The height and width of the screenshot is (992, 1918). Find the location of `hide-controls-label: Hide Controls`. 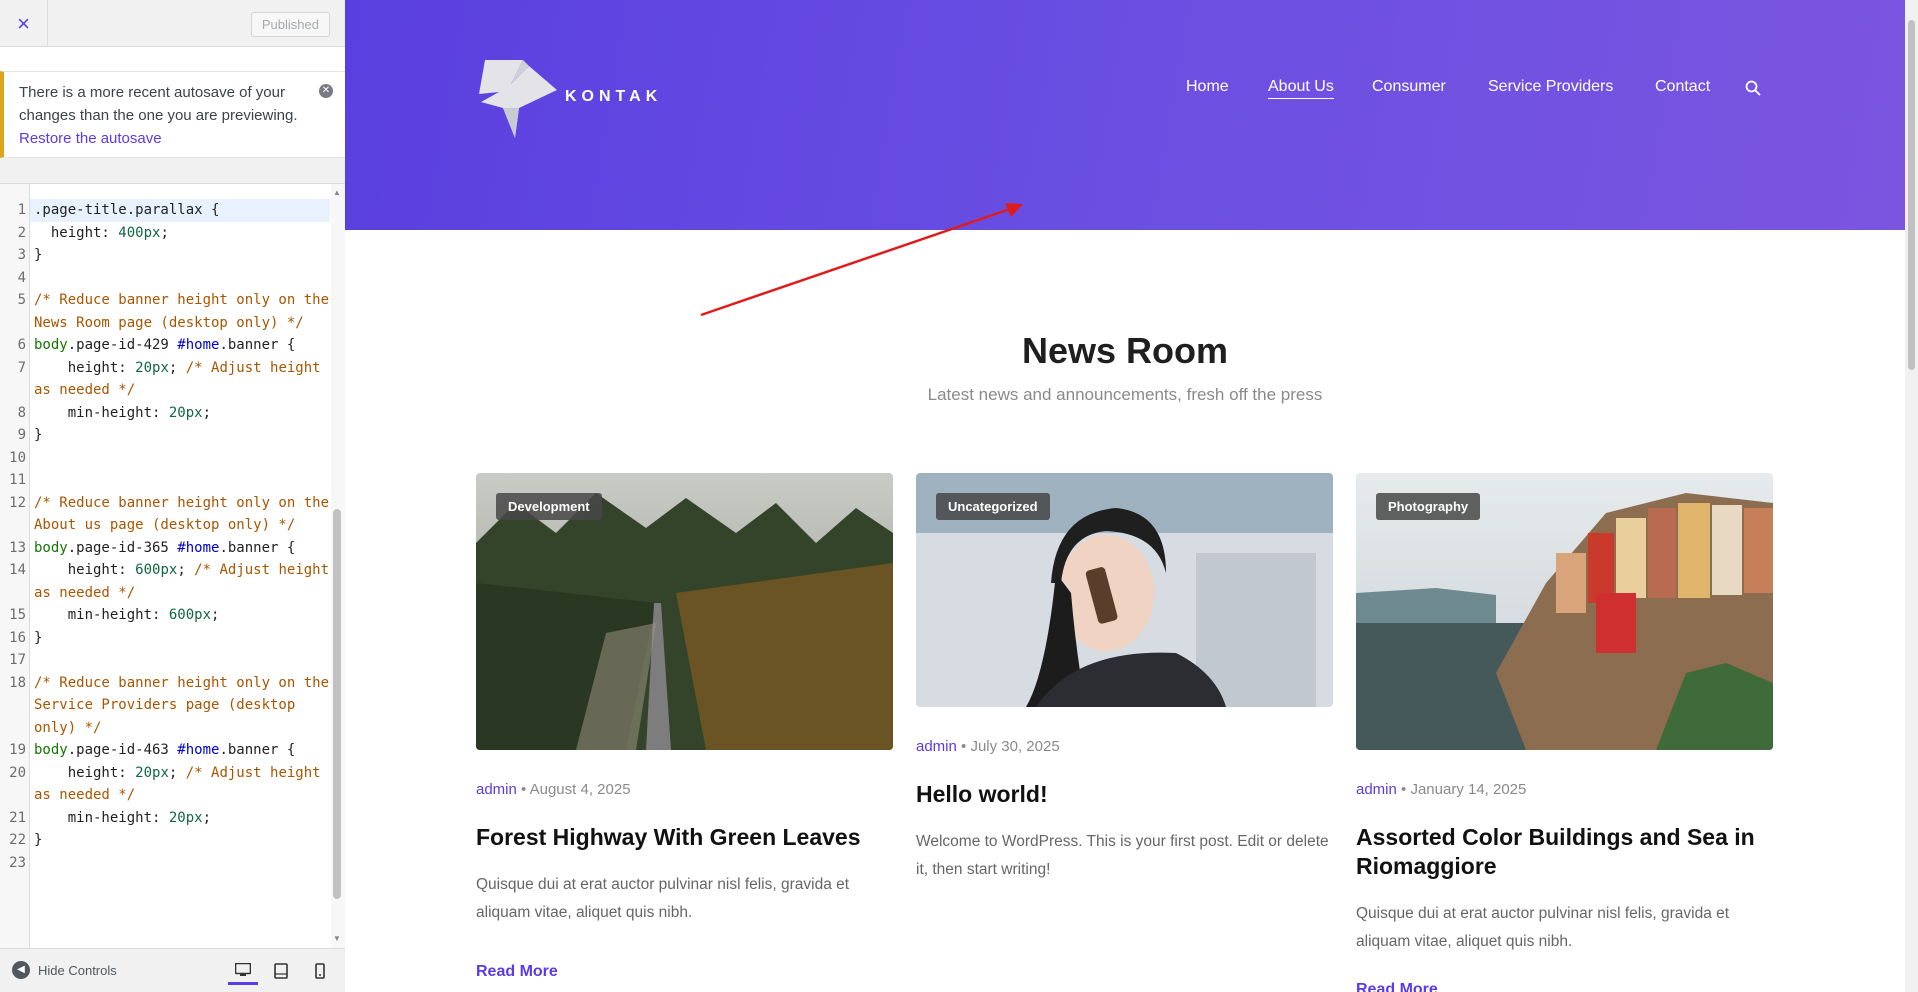

hide-controls-label: Hide Controls is located at coordinates (77, 970).